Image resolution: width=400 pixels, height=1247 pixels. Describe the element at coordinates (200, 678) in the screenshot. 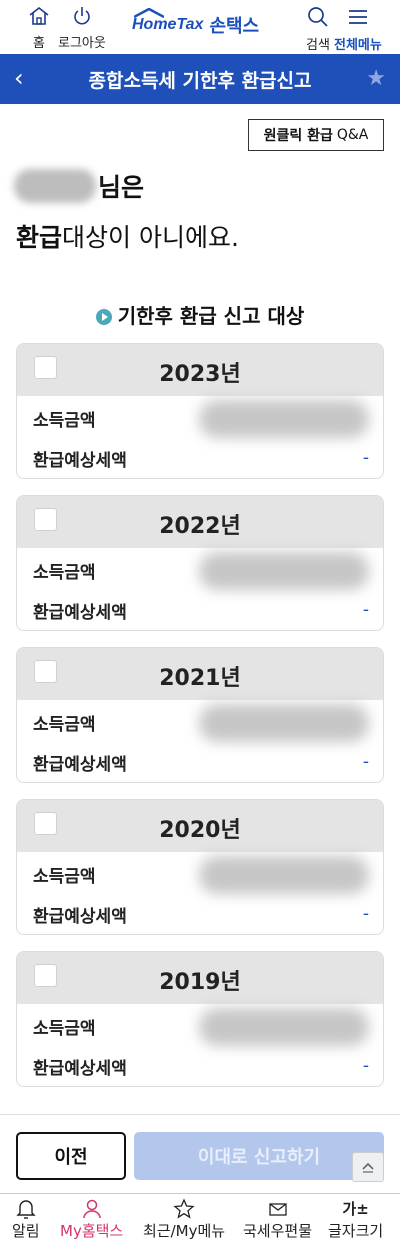

I see `card-year: 2021년` at that location.